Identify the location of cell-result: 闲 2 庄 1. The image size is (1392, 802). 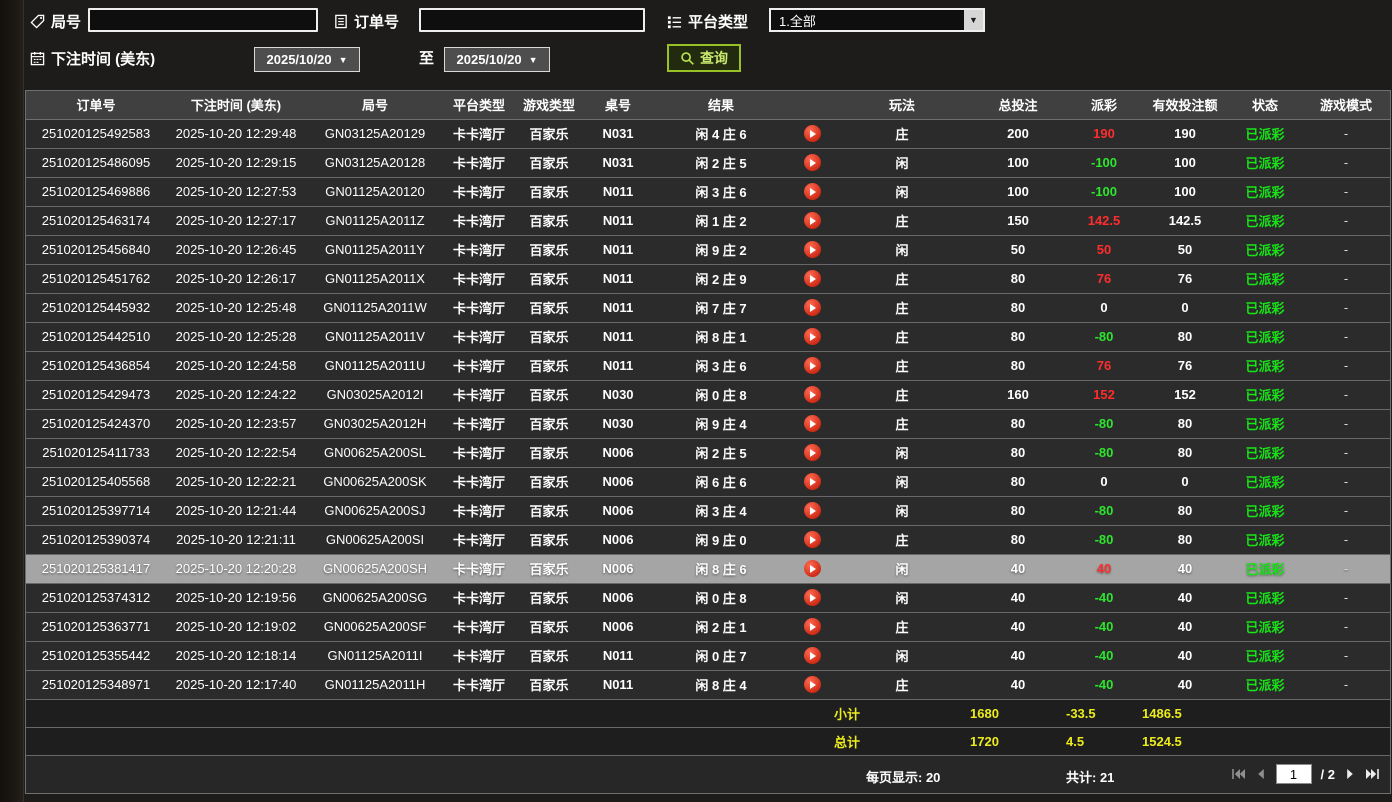
(721, 627).